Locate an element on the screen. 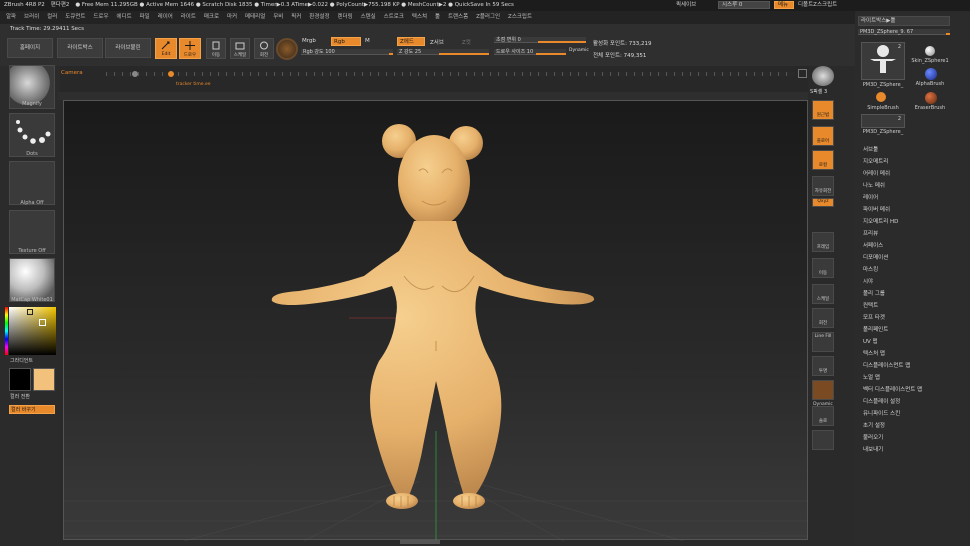  scale-mode-button: 스케일 is located at coordinates (240, 48).